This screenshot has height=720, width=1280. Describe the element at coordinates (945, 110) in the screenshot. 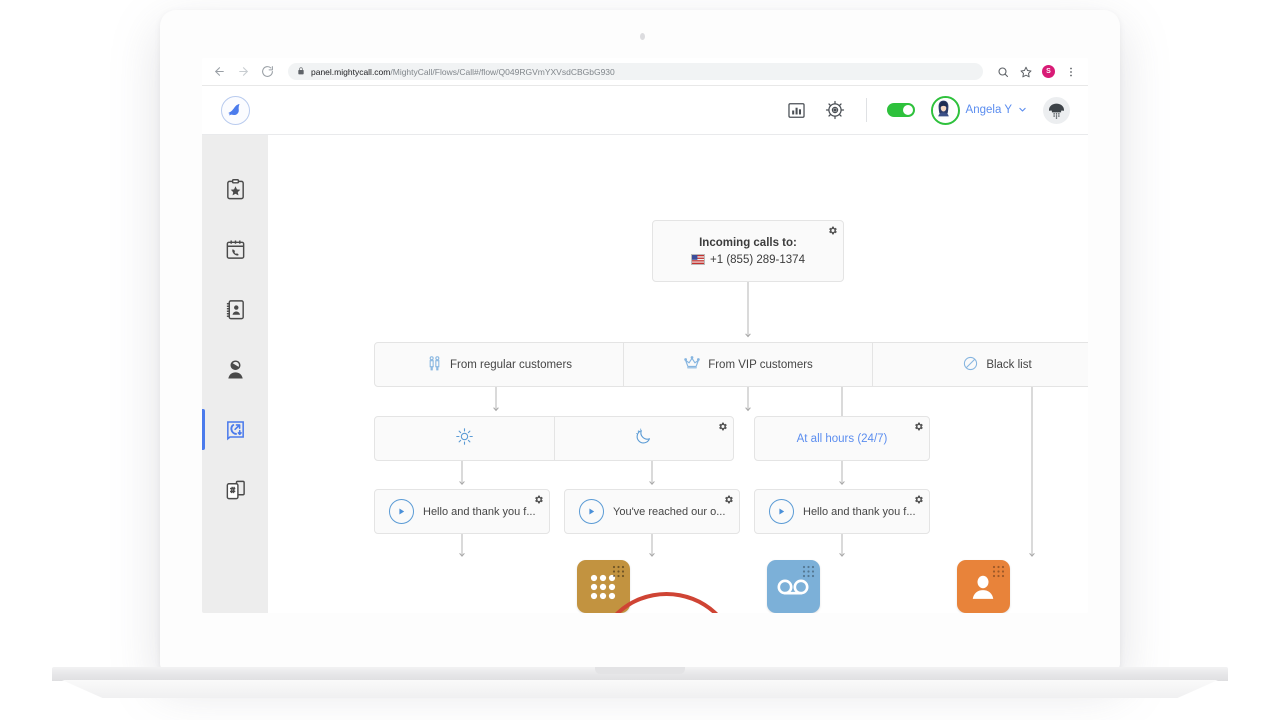

I see `avatar` at that location.